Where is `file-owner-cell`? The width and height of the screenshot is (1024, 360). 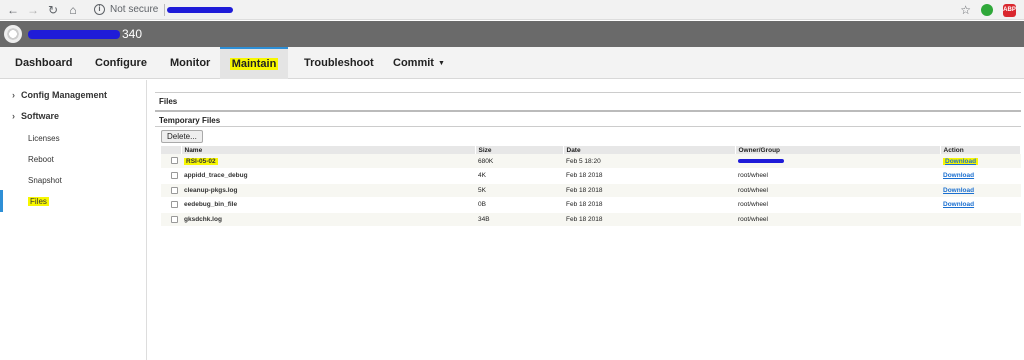 file-owner-cell is located at coordinates (837, 161).